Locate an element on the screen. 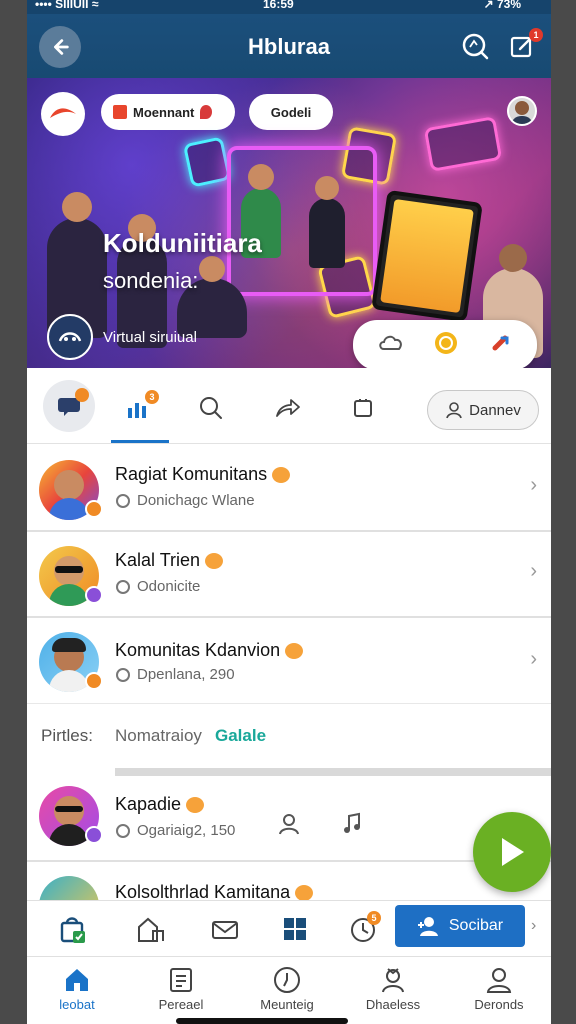  community-logo-icon is located at coordinates (70, 337).